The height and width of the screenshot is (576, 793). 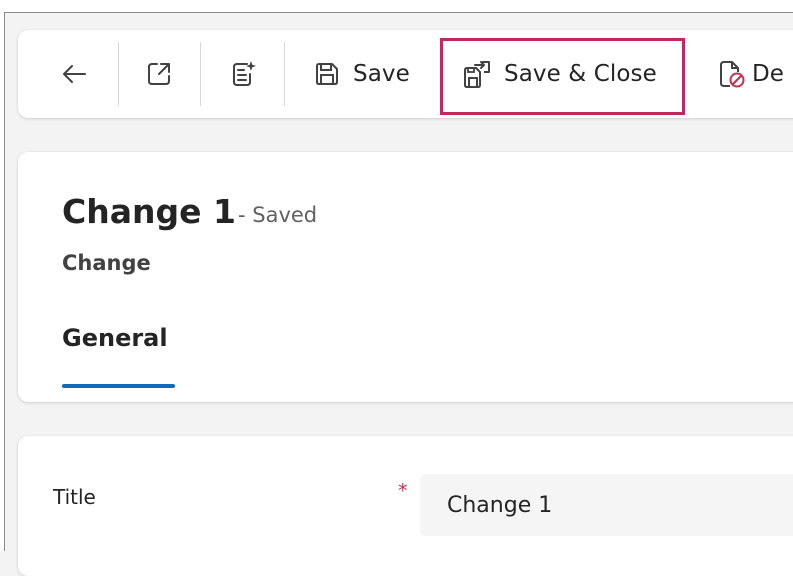 I want to click on window-frame-top, so click(x=396, y=6).